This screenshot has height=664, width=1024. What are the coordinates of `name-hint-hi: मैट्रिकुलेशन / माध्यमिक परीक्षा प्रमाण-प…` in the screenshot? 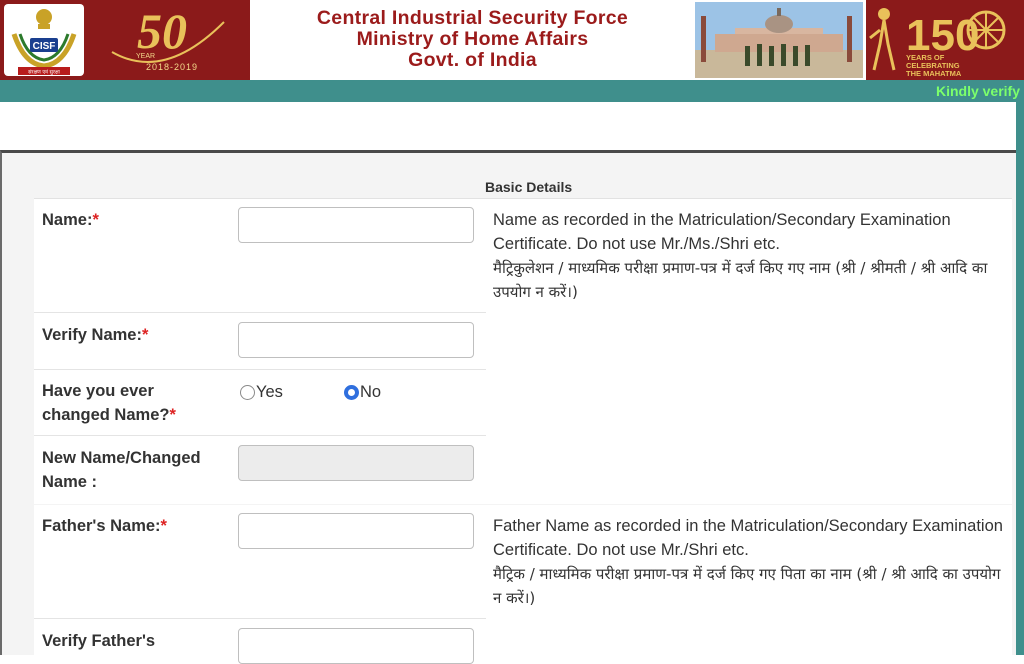 It's located at (740, 280).